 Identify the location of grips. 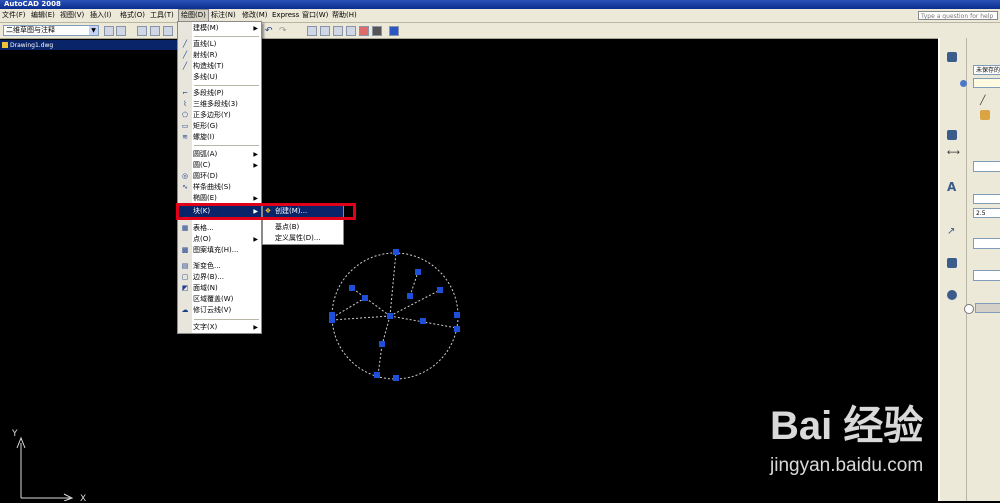
(394, 315).